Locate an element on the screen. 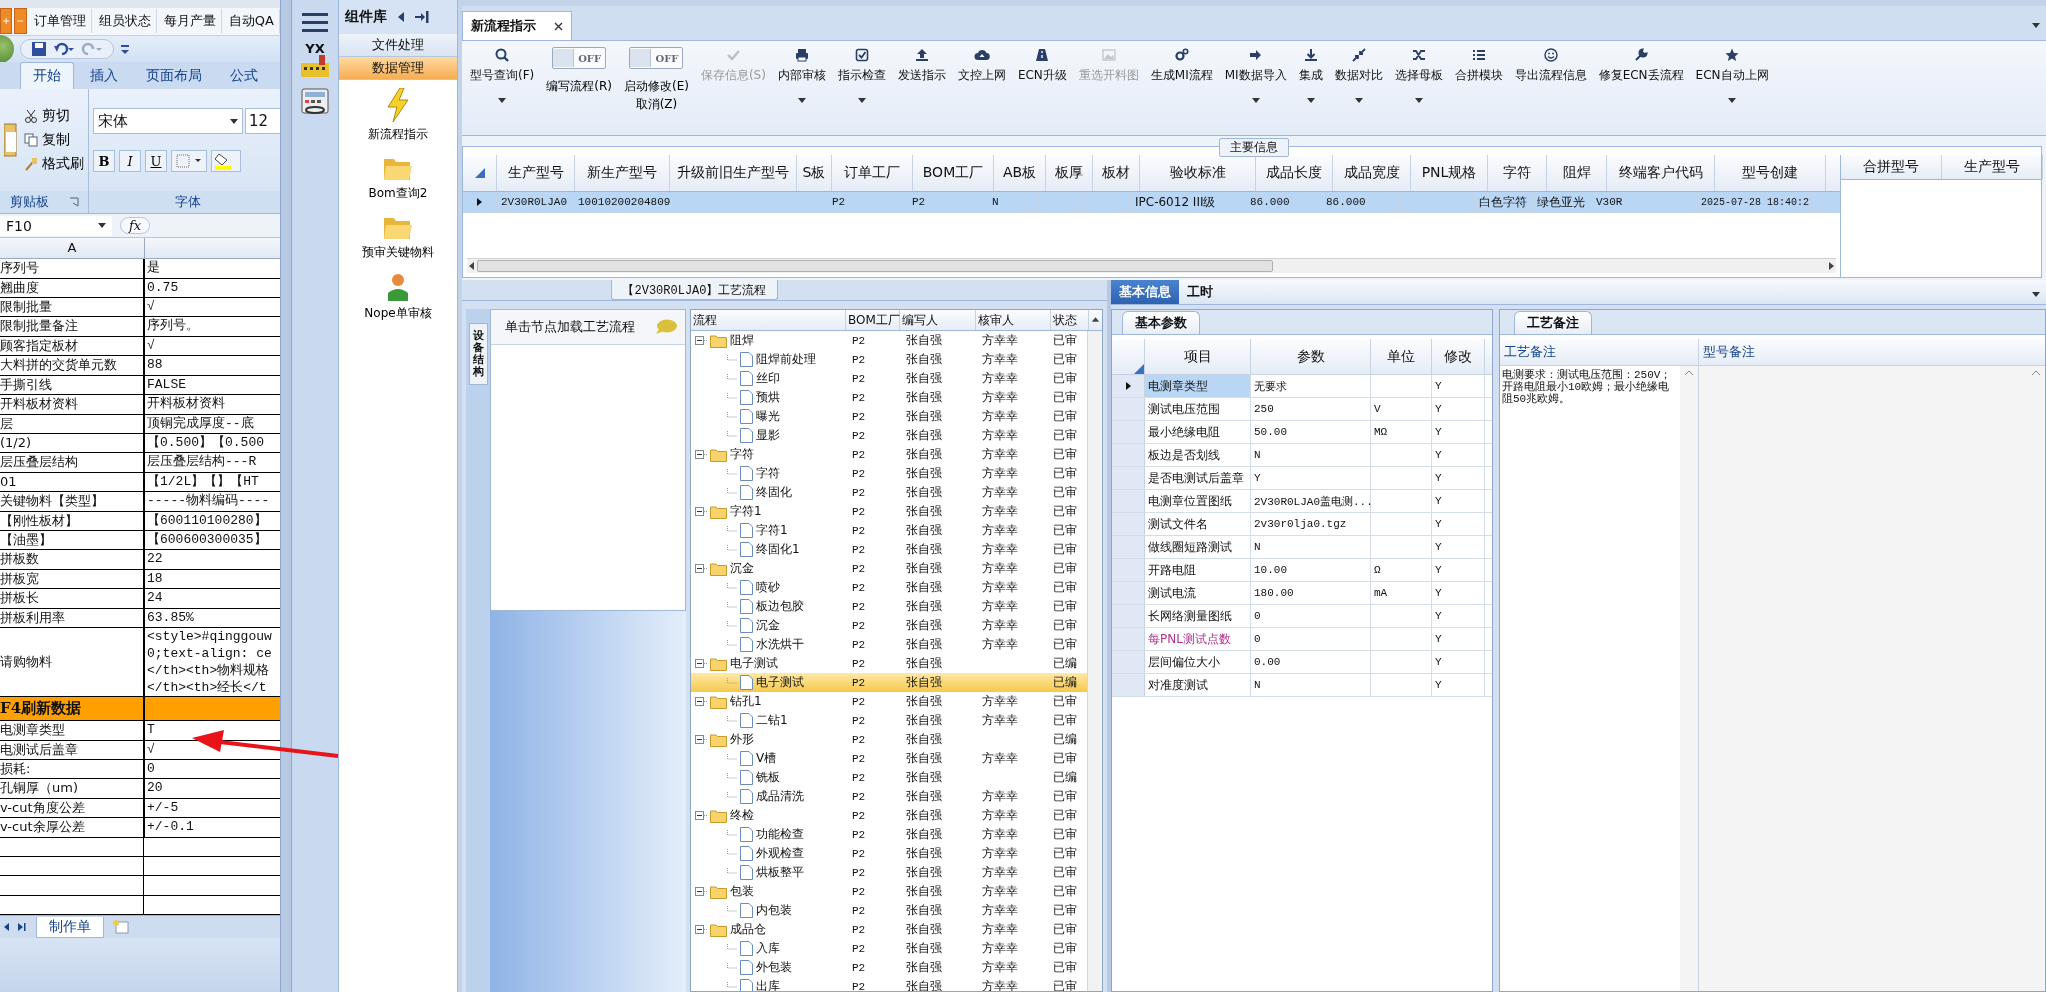 The height and width of the screenshot is (992, 2046). tree-row: 字符1 P2 张自强 方幸幸 已审 is located at coordinates (889, 530).